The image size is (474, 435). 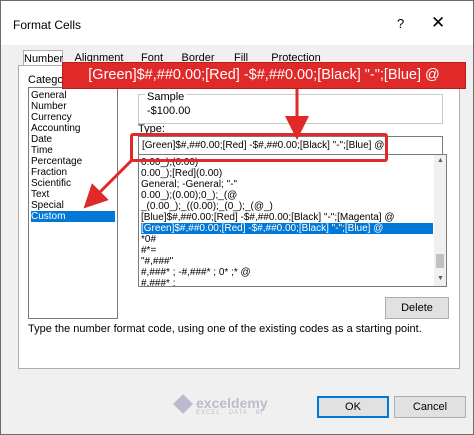 What do you see at coordinates (73, 106) in the screenshot?
I see `category-item-number: Number` at bounding box center [73, 106].